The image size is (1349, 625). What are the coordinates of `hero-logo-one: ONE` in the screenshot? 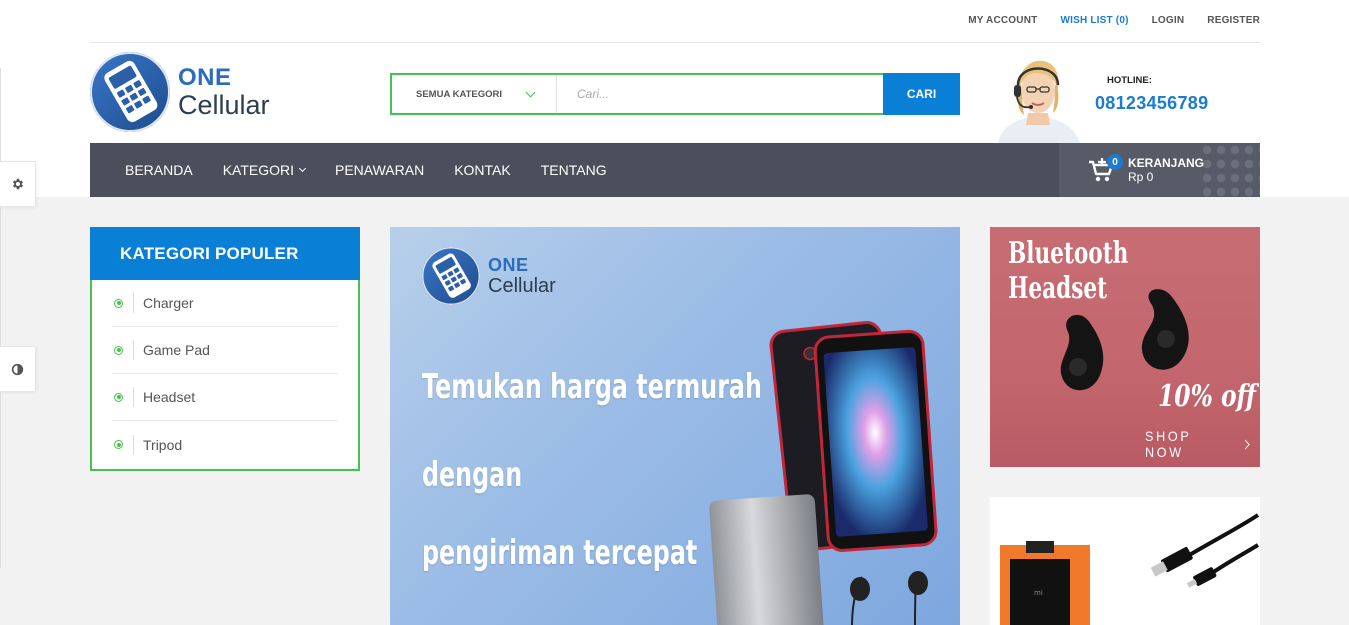 It's located at (508, 265).